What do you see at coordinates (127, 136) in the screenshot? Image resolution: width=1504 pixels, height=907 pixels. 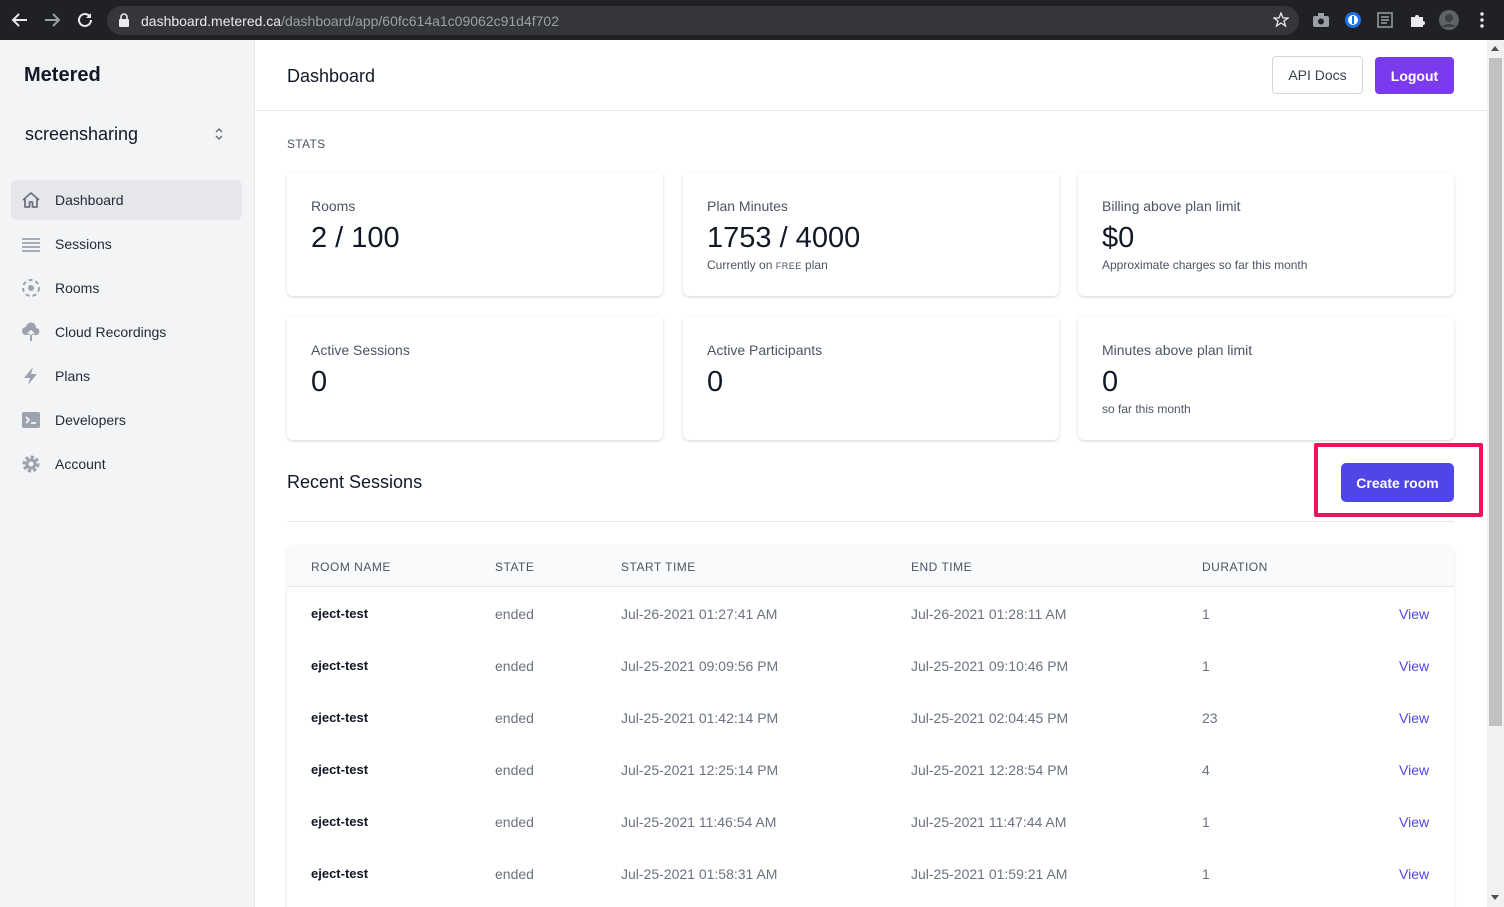 I see `app-selector: screensharing` at bounding box center [127, 136].